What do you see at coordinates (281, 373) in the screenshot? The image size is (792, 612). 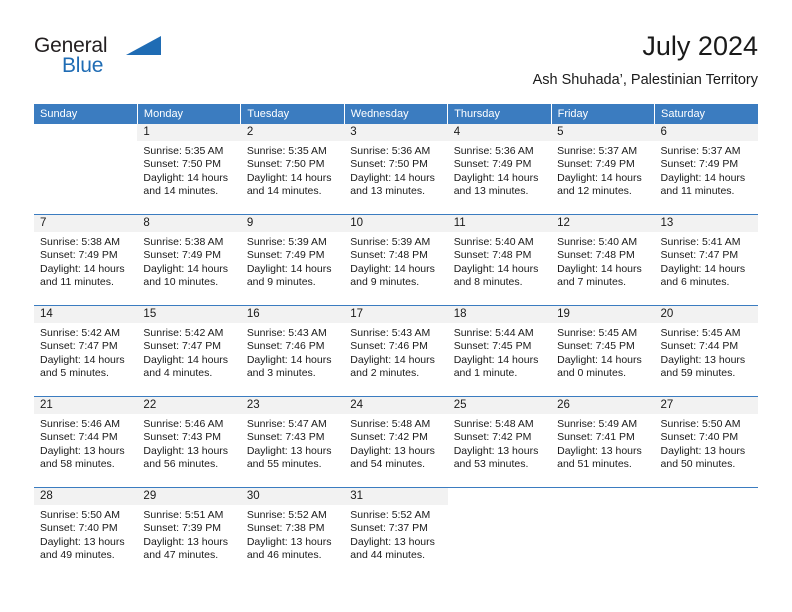 I see `daylight-text-line2: and 3 minutes.` at bounding box center [281, 373].